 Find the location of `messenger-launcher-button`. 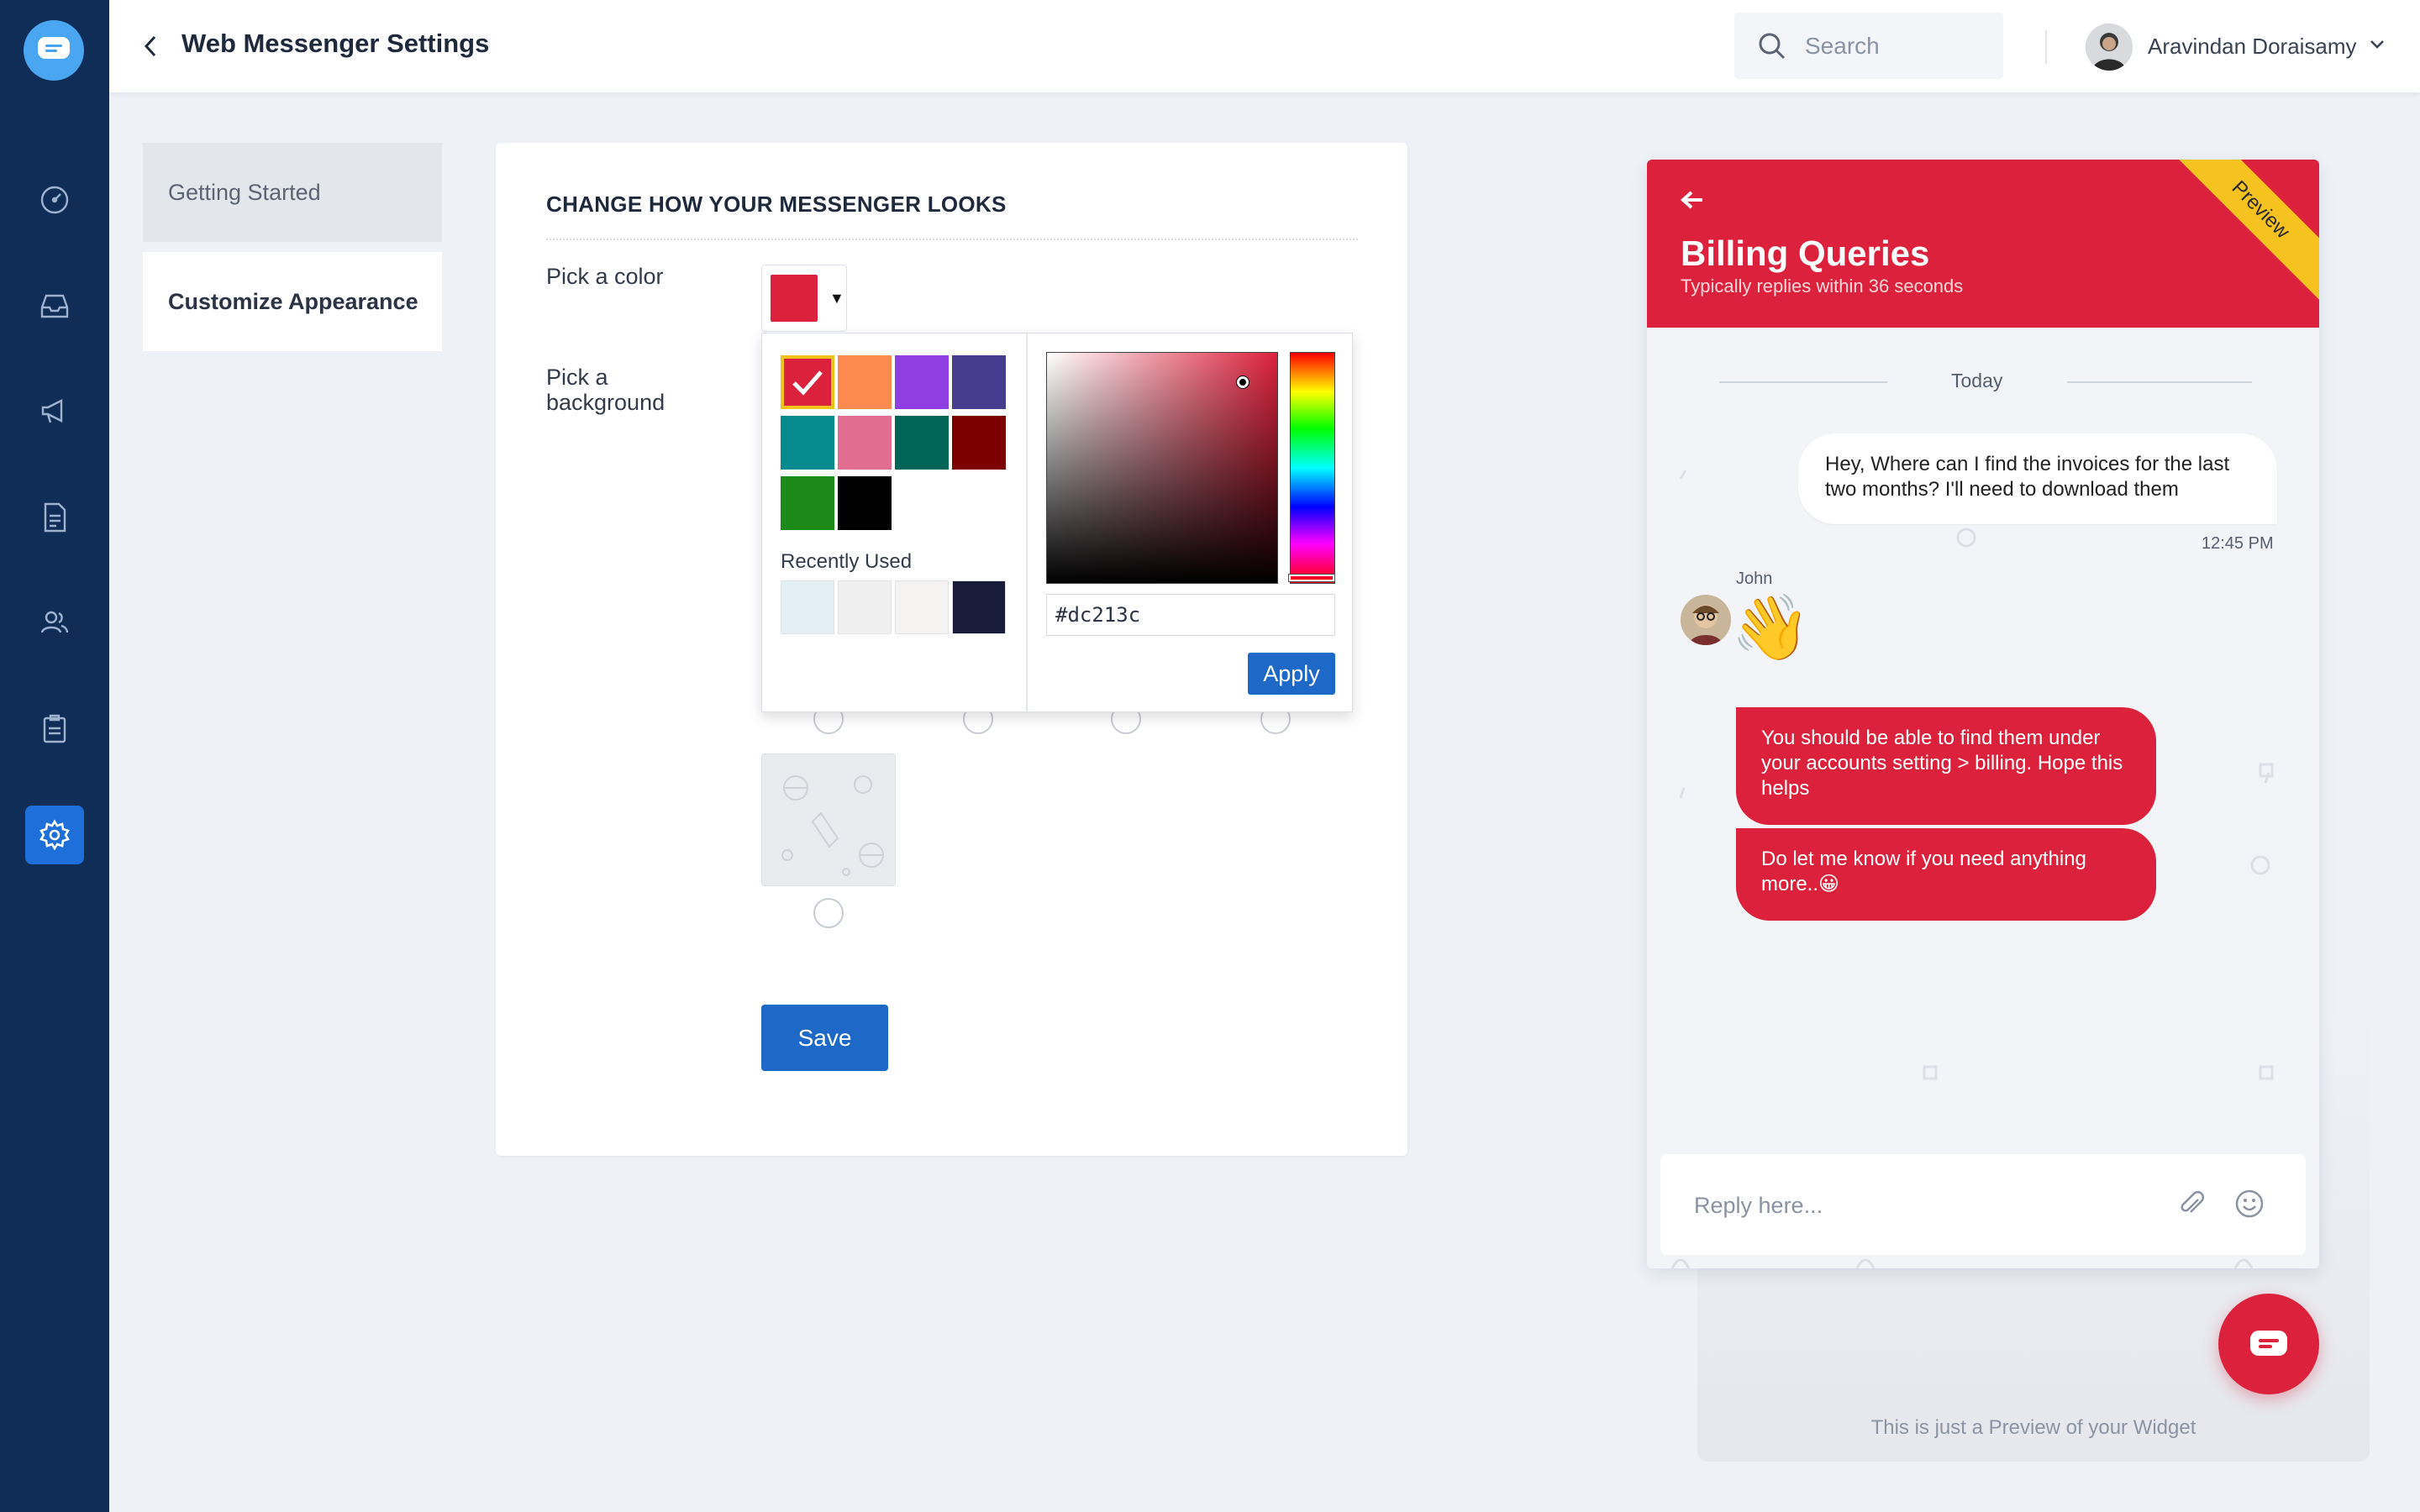

messenger-launcher-button is located at coordinates (2268, 1344).